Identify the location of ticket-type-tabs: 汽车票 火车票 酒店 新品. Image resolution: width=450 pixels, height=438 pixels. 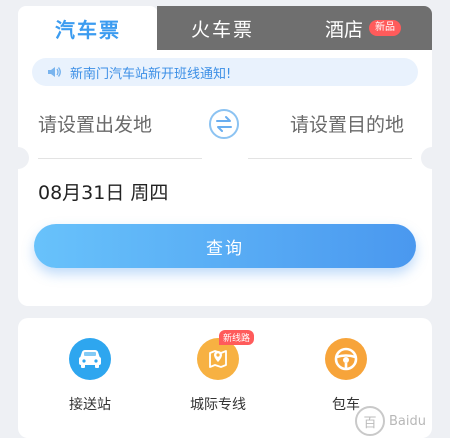
(225, 28).